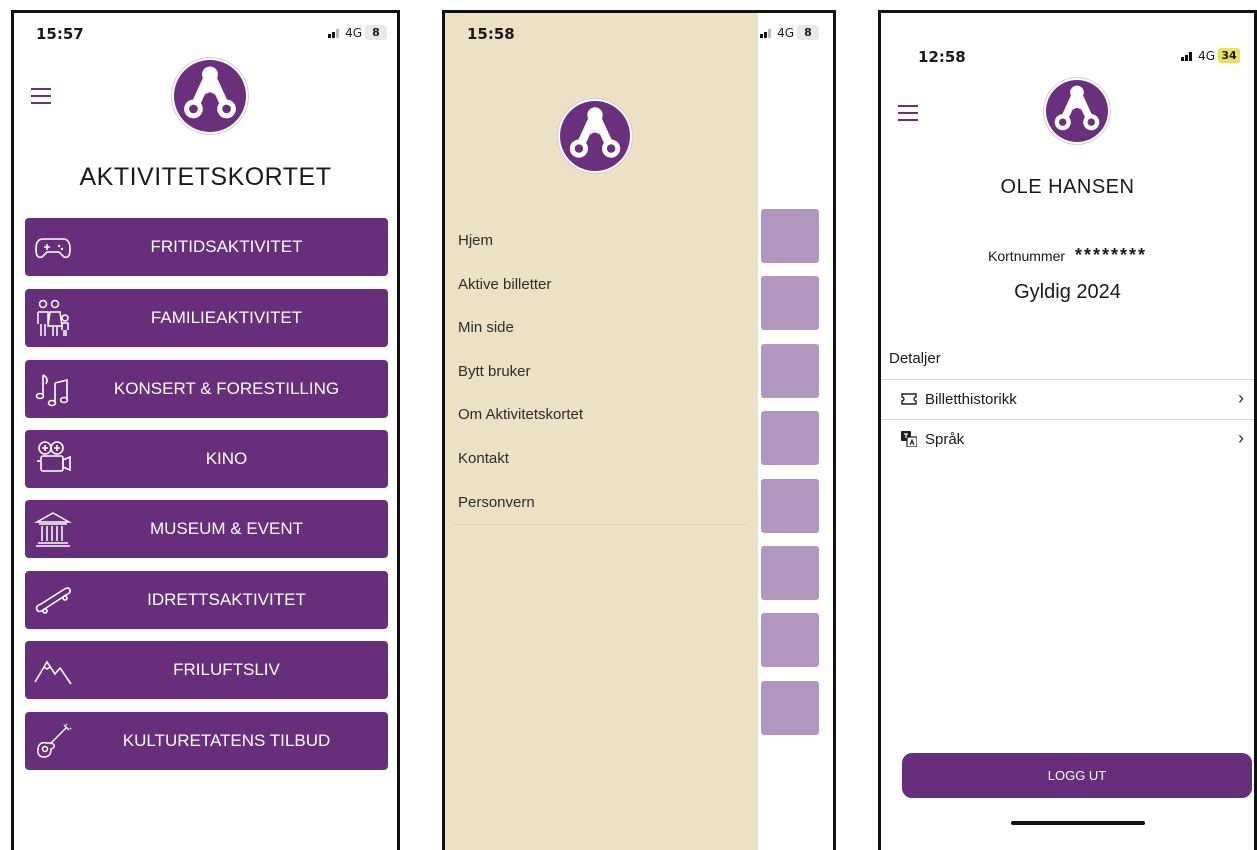 Image resolution: width=1257 pixels, height=850 pixels. Describe the element at coordinates (205, 35) in the screenshot. I see `status-bar: 15:57 4G 8` at that location.